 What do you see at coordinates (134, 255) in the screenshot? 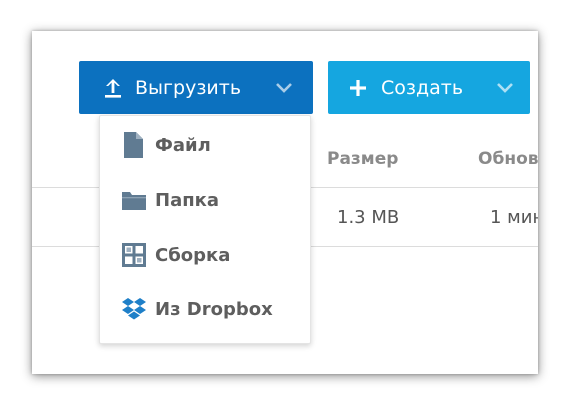
I see `collection-icon` at bounding box center [134, 255].